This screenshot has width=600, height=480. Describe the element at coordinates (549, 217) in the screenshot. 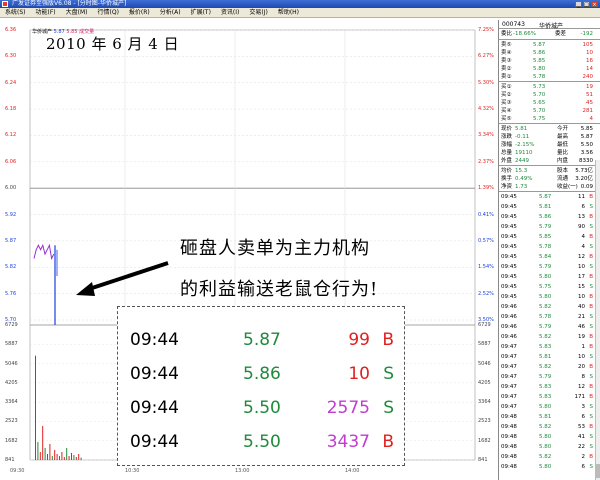

I see `trade-row: 09:45 5.86 13 B` at that location.